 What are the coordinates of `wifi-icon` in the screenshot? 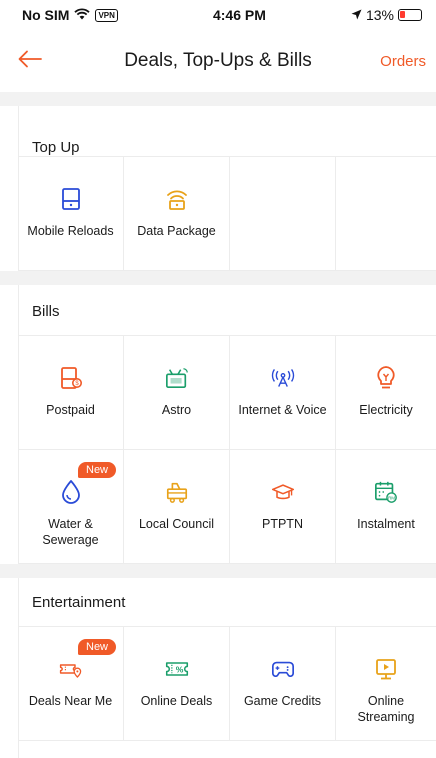 It's located at (177, 199).